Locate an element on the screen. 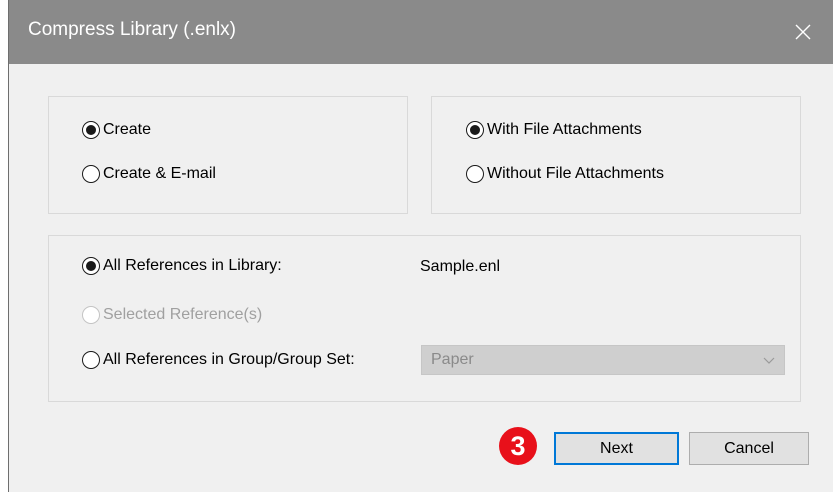  radio-all-references-label: All References in Library: is located at coordinates (192, 265).